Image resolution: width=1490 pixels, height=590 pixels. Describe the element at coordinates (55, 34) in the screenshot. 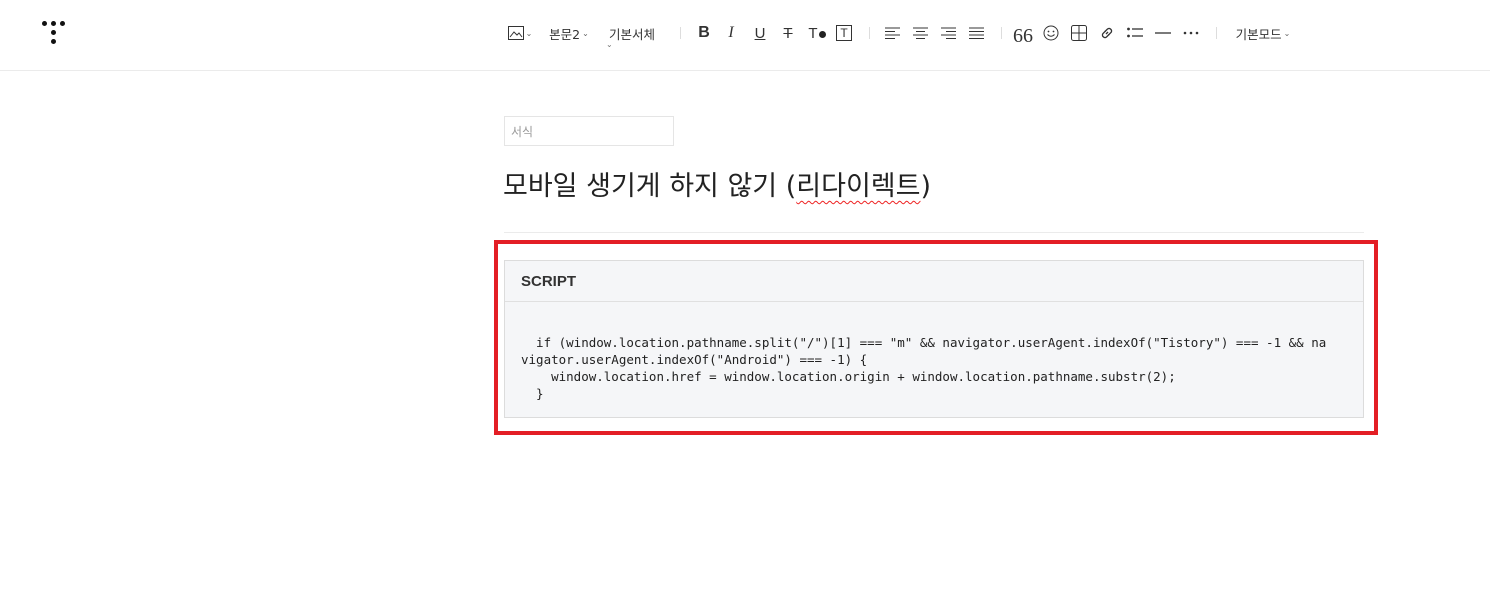

I see `tistory-logo-icon` at that location.